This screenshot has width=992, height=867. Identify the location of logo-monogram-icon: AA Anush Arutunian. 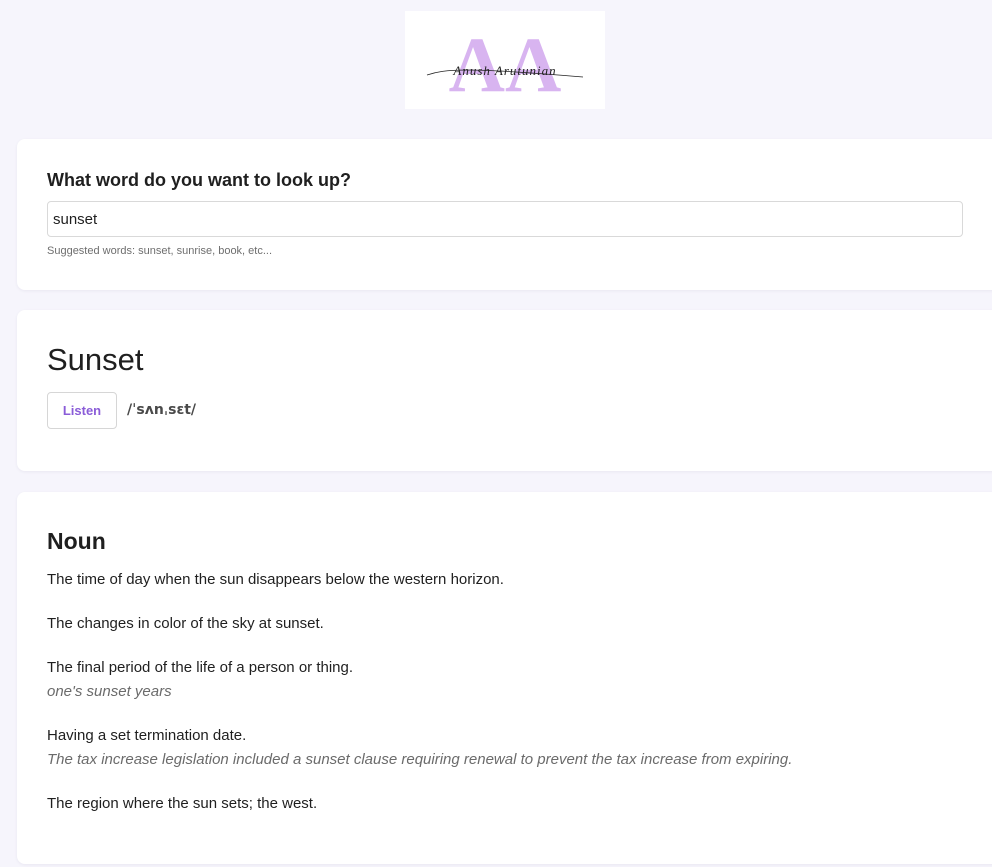
(505, 64).